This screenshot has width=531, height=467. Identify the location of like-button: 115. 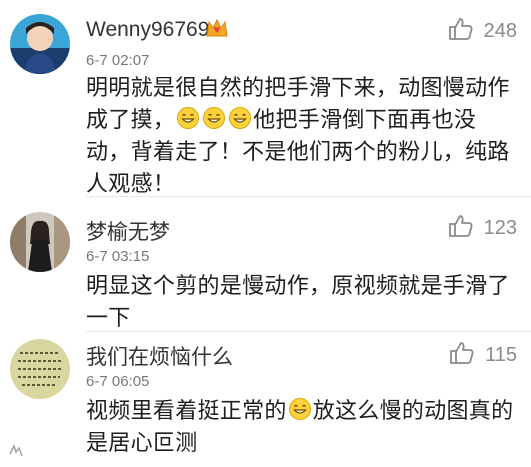
(483, 355).